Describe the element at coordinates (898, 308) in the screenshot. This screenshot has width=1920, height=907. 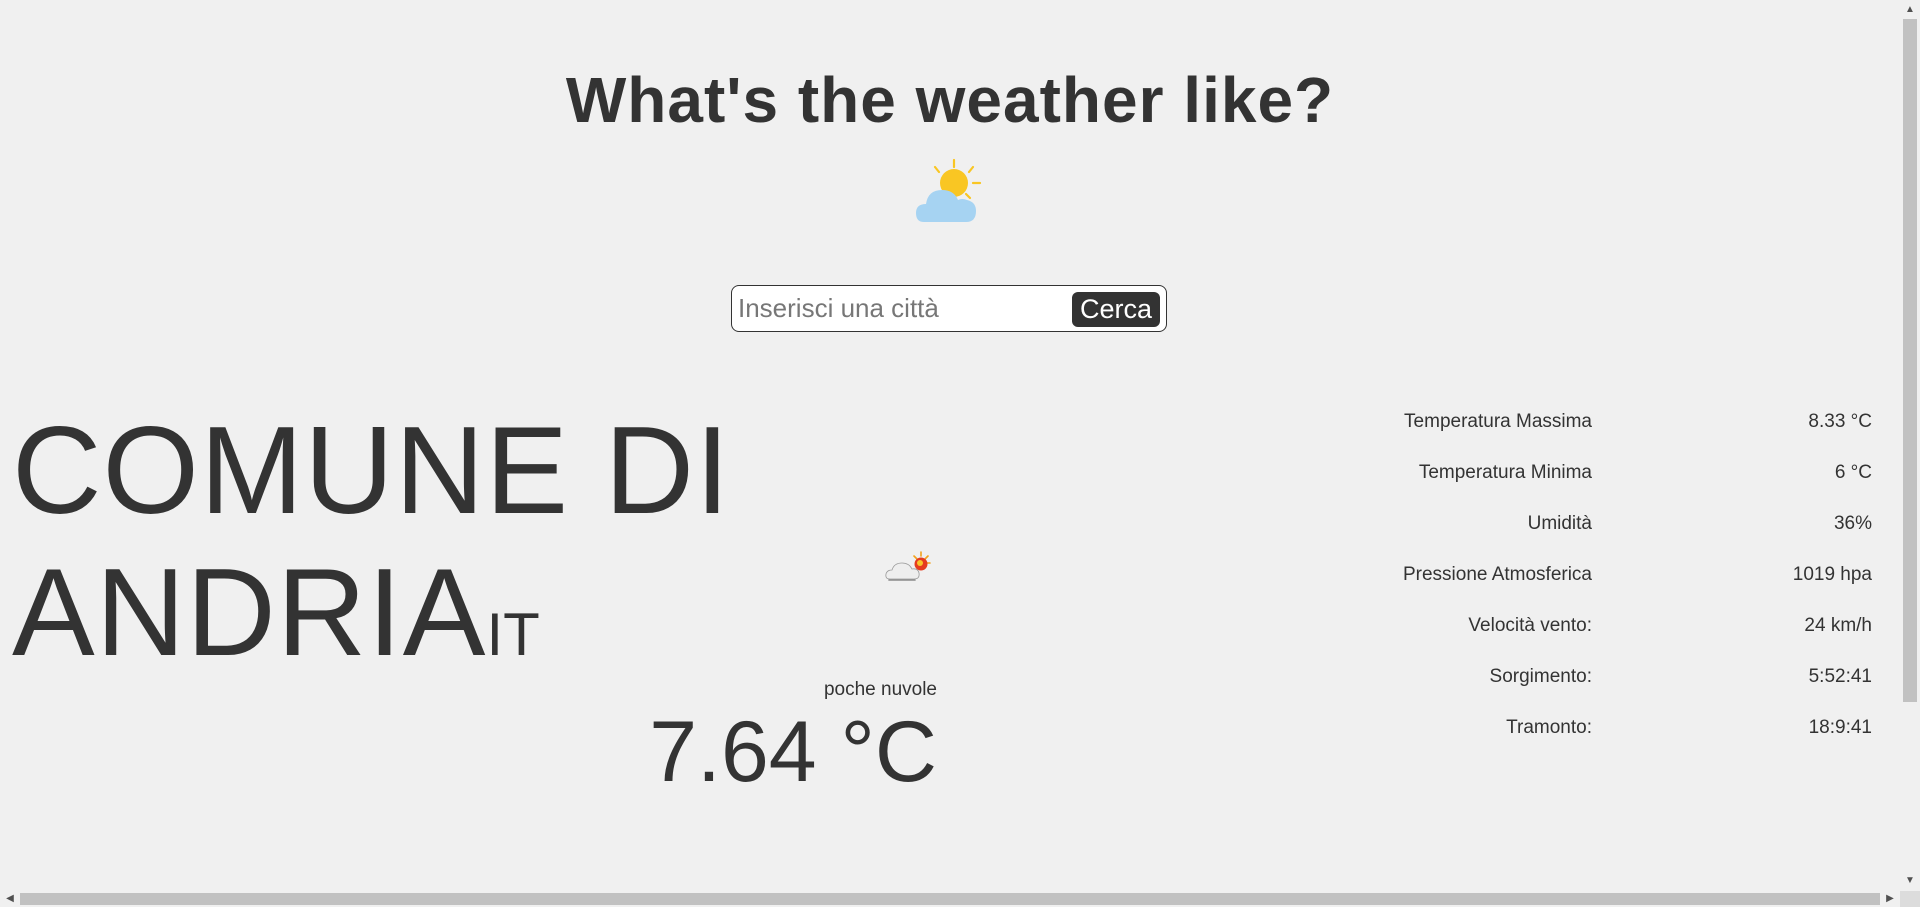
I see `city-search-input` at that location.